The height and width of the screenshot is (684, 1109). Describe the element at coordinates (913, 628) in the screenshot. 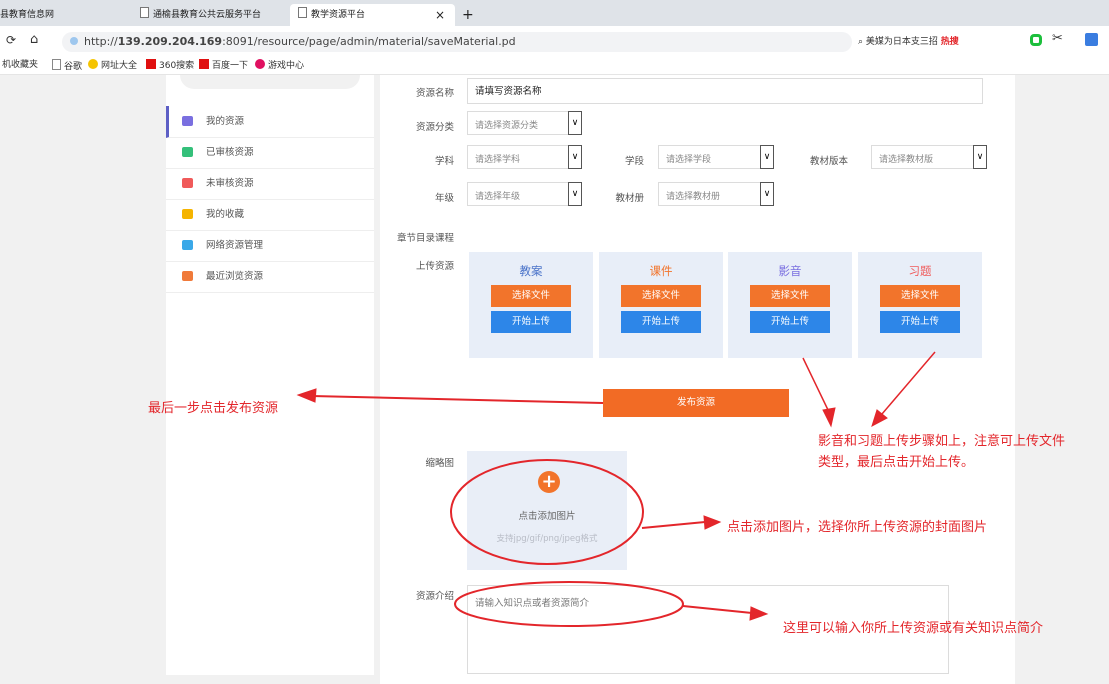

I see `annotation-intro: 这里可以输入你所上传资源或有关知识点简介` at that location.